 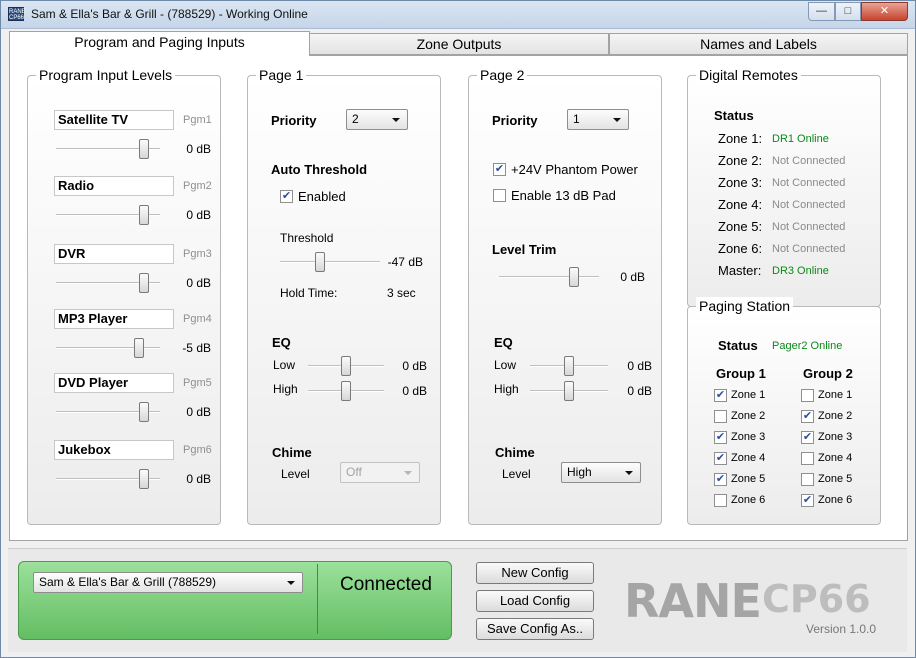 I want to click on page2-eq-low-label: Low, so click(x=505, y=365).